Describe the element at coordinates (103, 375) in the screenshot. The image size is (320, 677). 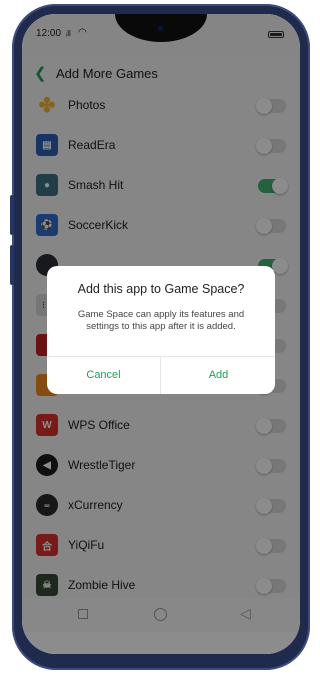
I see `cancel-button: Cancel` at that location.